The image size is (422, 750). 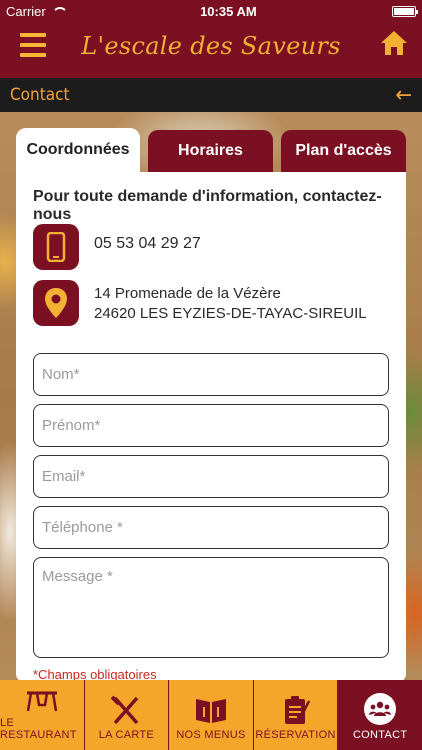 I want to click on nav-reservation: RÉSERVATION, so click(x=296, y=715).